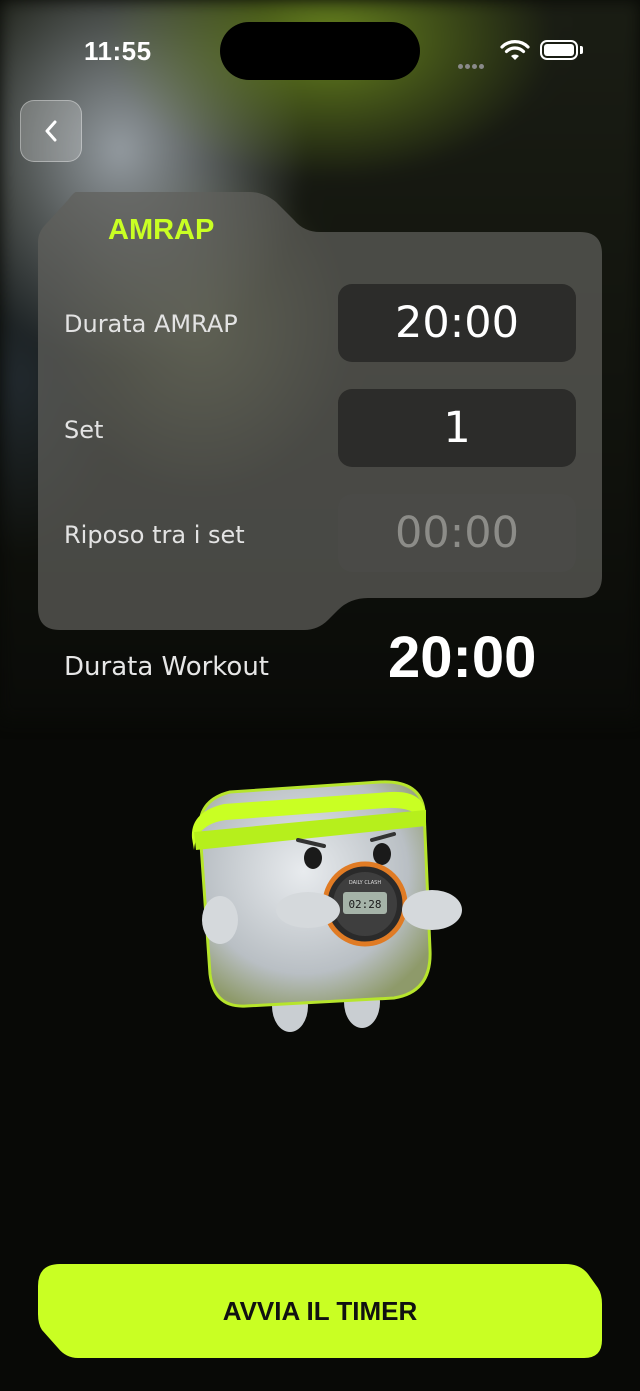 This screenshot has width=640, height=1391. What do you see at coordinates (84, 430) in the screenshot?
I see `sets-label: Set` at bounding box center [84, 430].